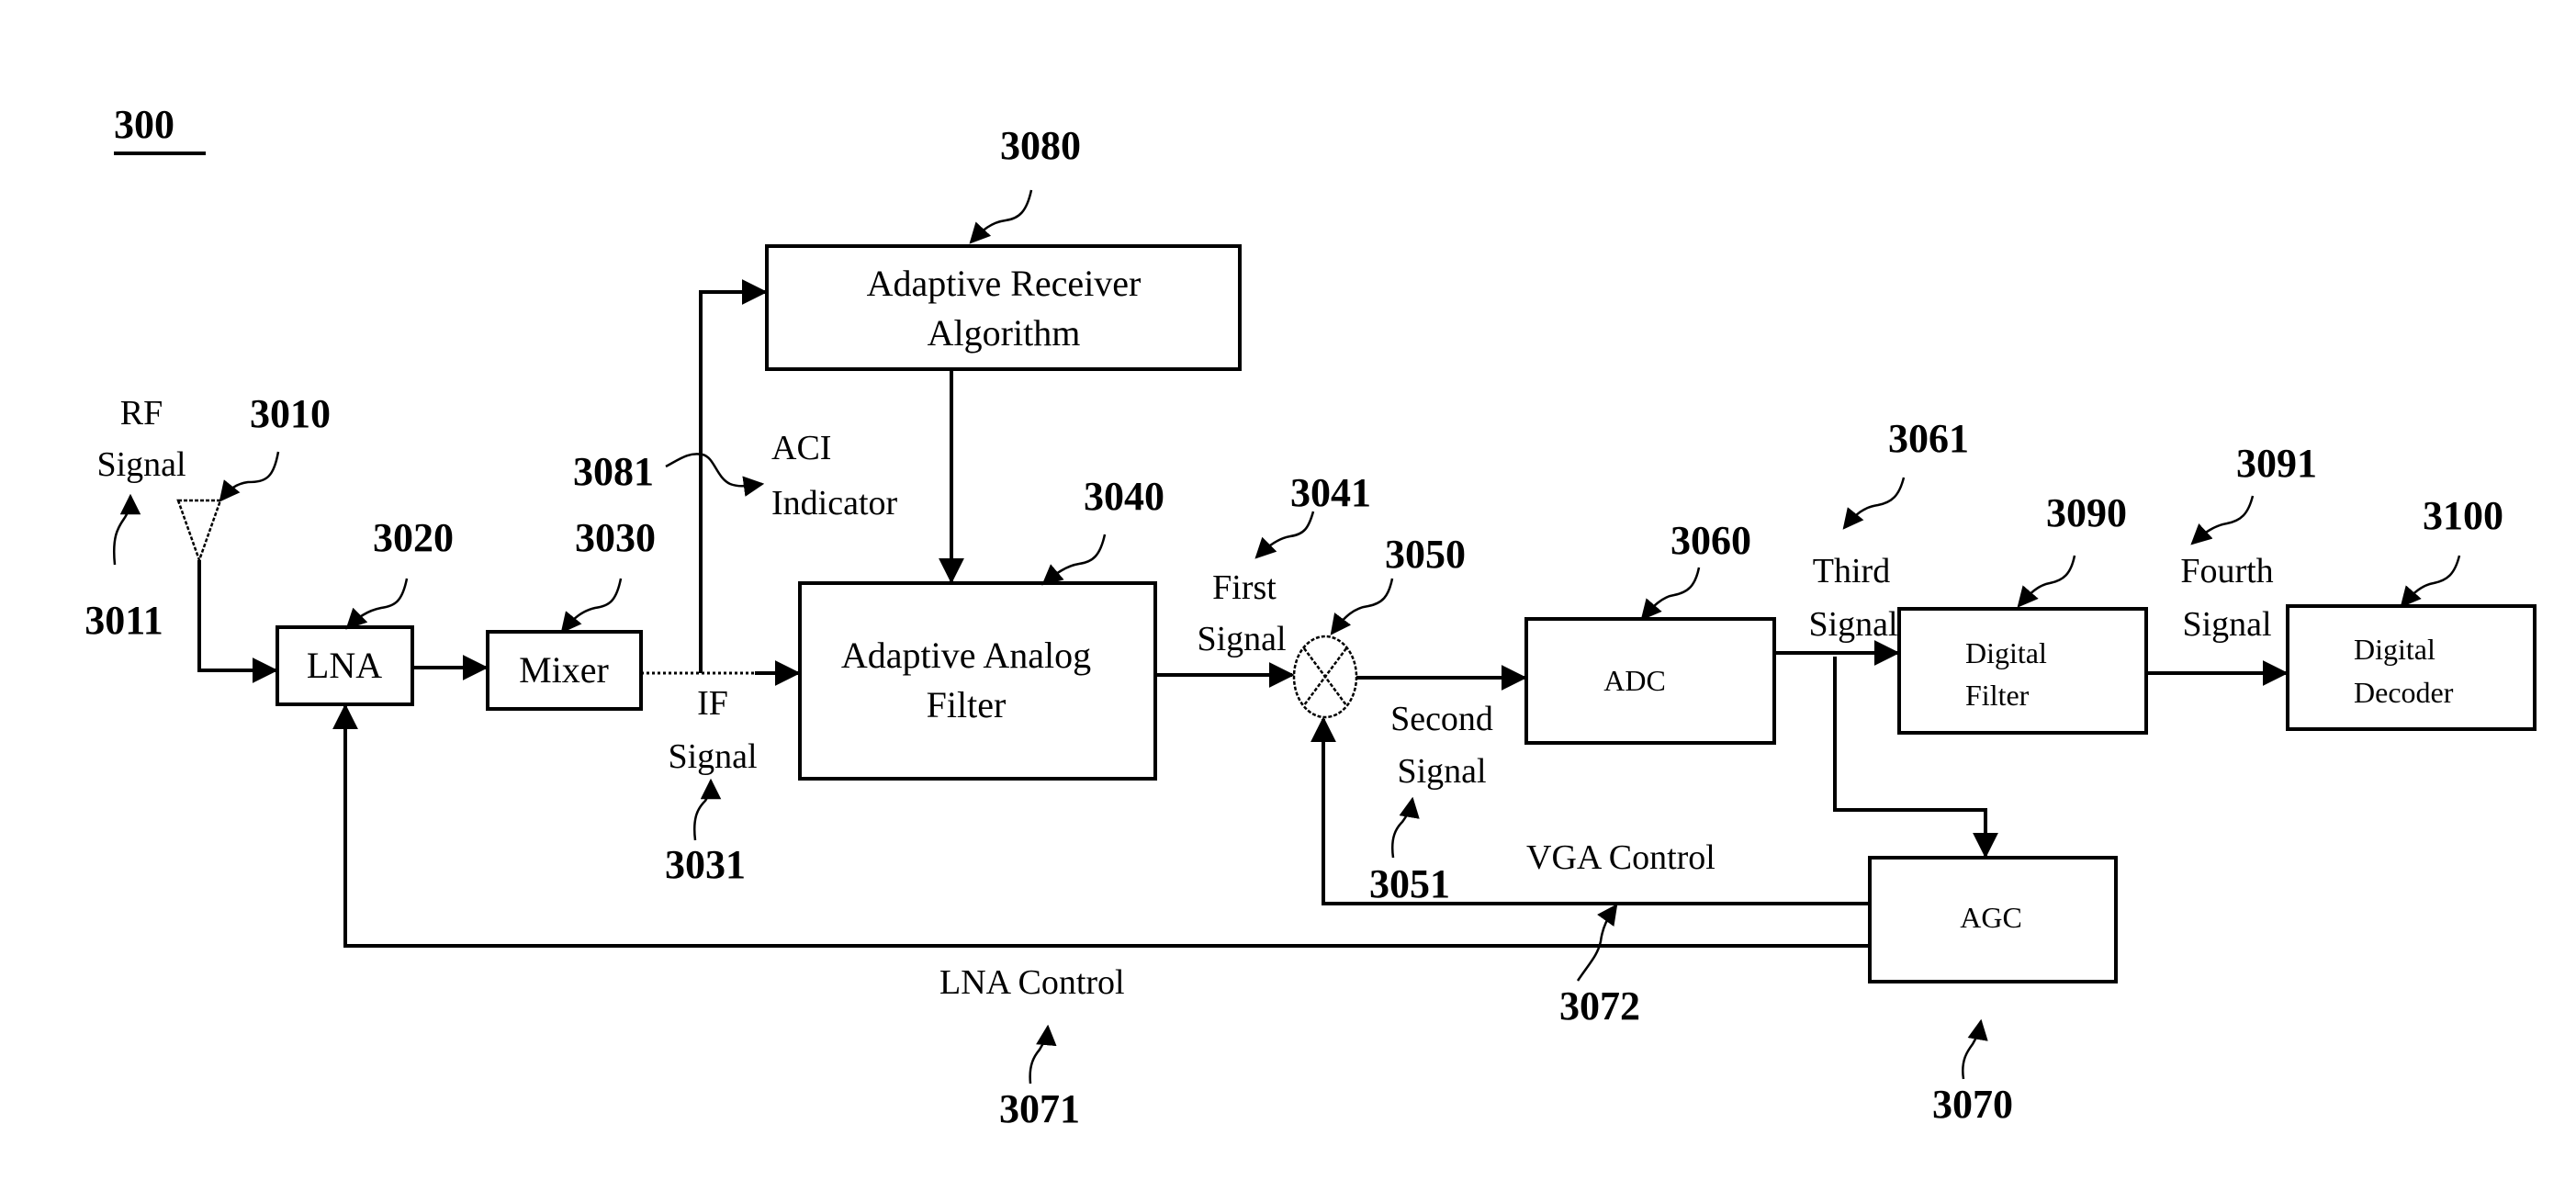  What do you see at coordinates (1928, 438) in the screenshot?
I see `ref-3061: 3061` at bounding box center [1928, 438].